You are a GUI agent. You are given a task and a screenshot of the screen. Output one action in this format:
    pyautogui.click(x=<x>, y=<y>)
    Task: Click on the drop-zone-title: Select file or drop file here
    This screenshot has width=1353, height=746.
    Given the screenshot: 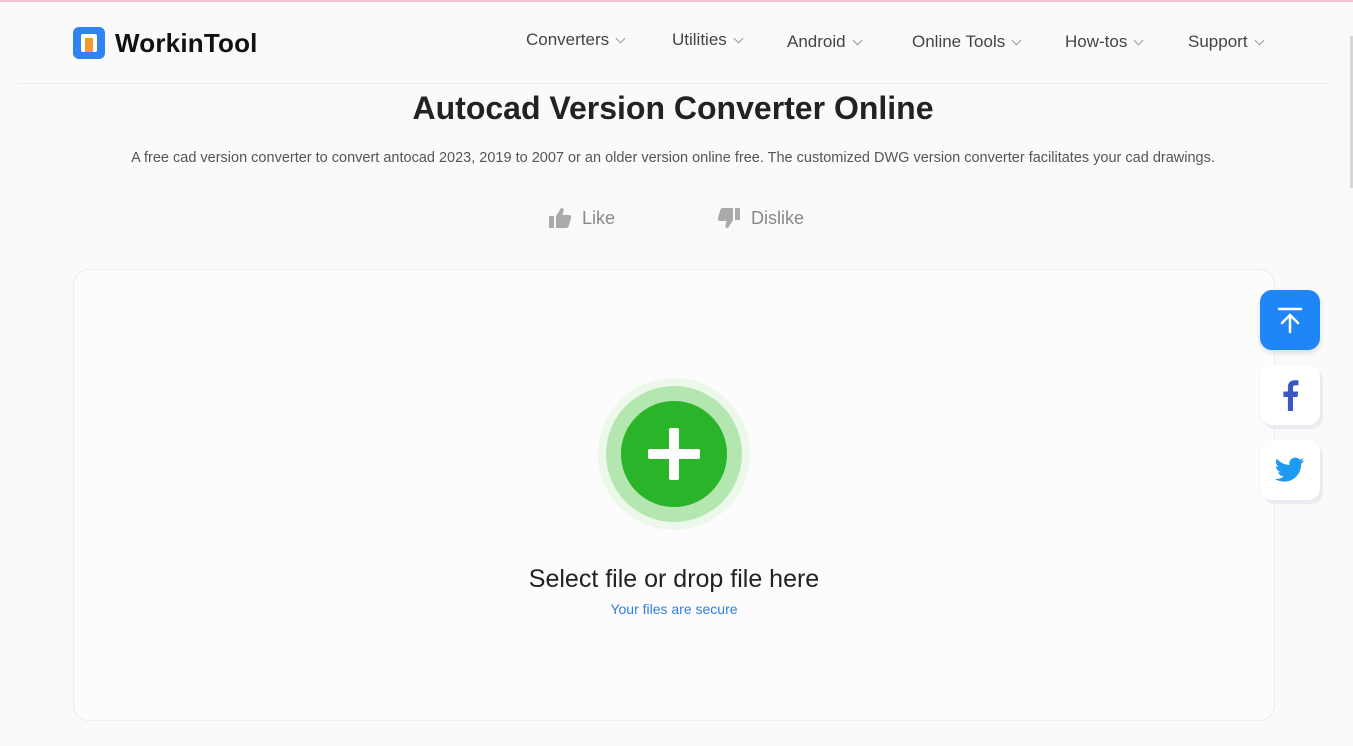 What is the action you would take?
    pyautogui.click(x=674, y=579)
    